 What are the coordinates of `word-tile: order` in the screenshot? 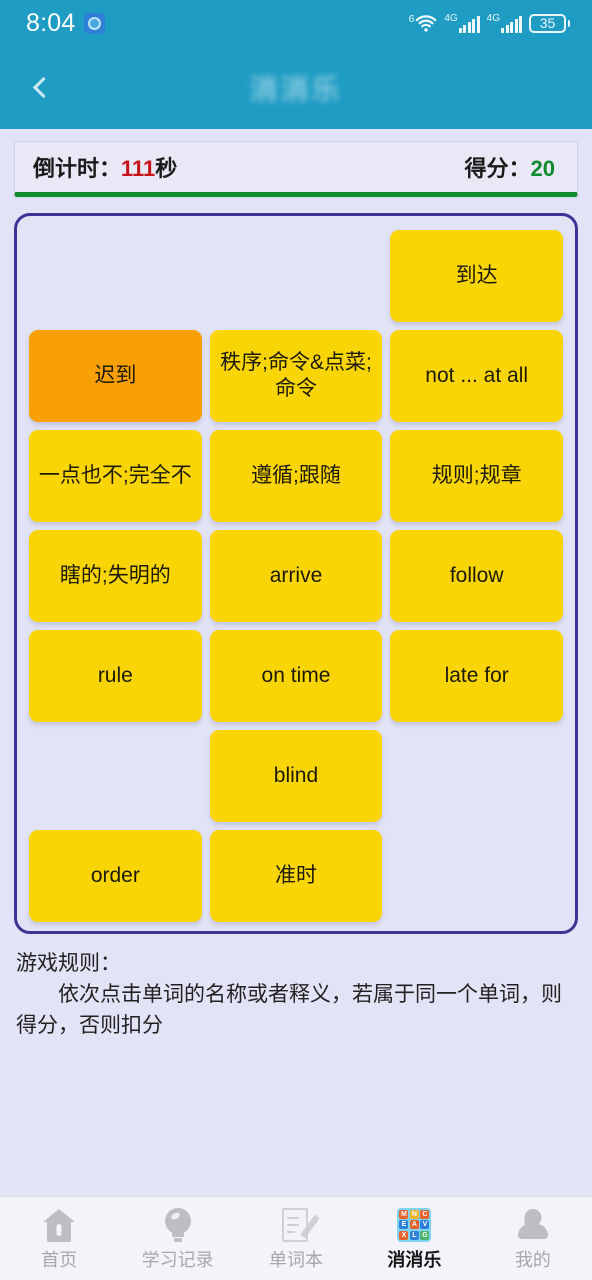 It's located at (115, 876).